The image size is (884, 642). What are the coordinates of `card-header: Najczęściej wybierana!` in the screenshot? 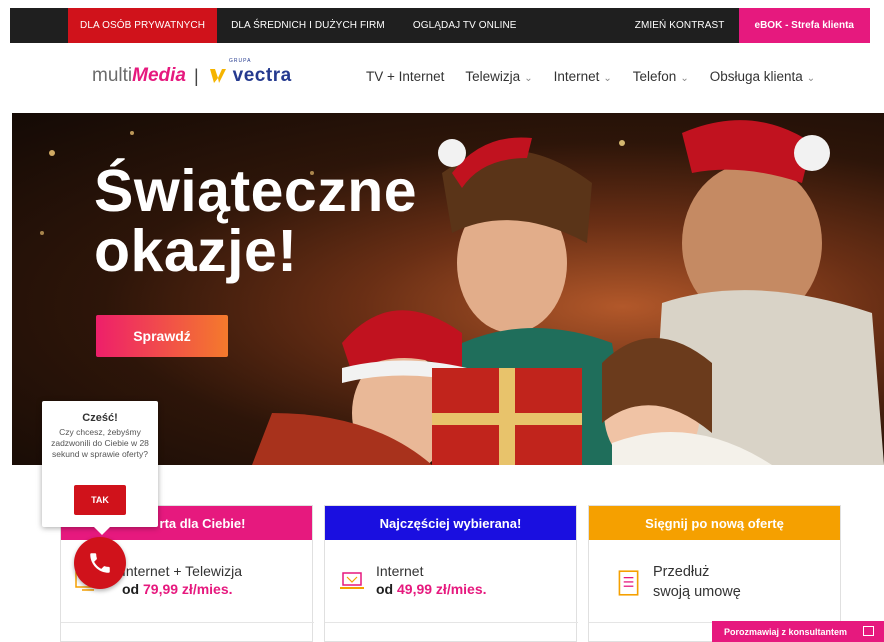 It's located at (450, 523).